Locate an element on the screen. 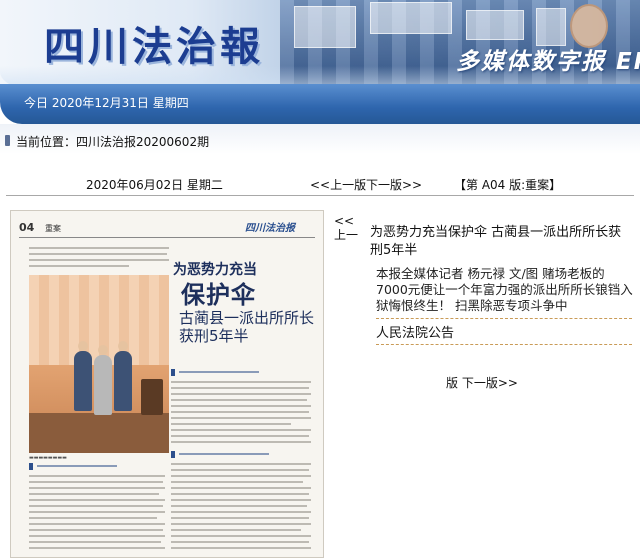 This screenshot has width=640, height=558. paper-courtroom-photo is located at coordinates (99, 364).